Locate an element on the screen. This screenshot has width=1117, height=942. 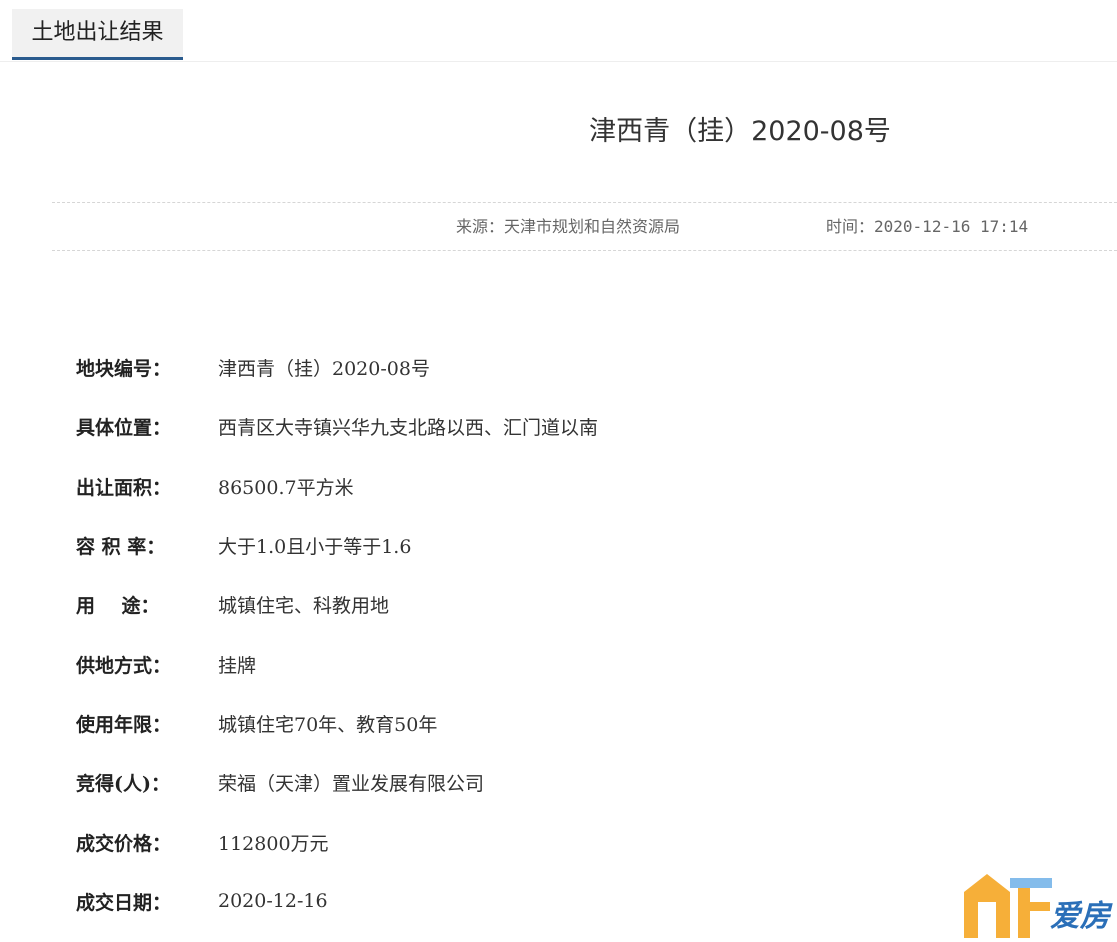
field-value: 挂牌 is located at coordinates (237, 665).